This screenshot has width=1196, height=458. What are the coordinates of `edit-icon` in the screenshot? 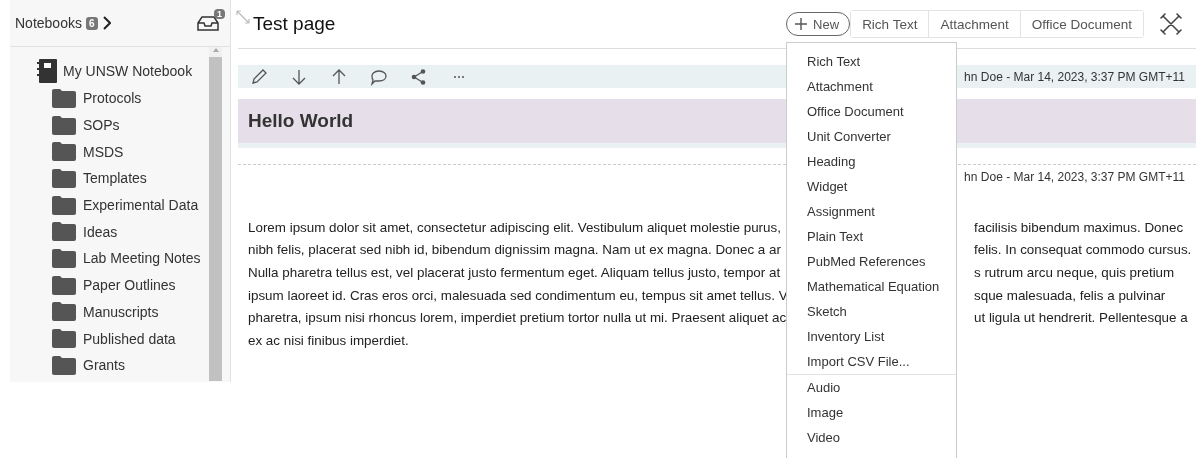 It's located at (259, 76).